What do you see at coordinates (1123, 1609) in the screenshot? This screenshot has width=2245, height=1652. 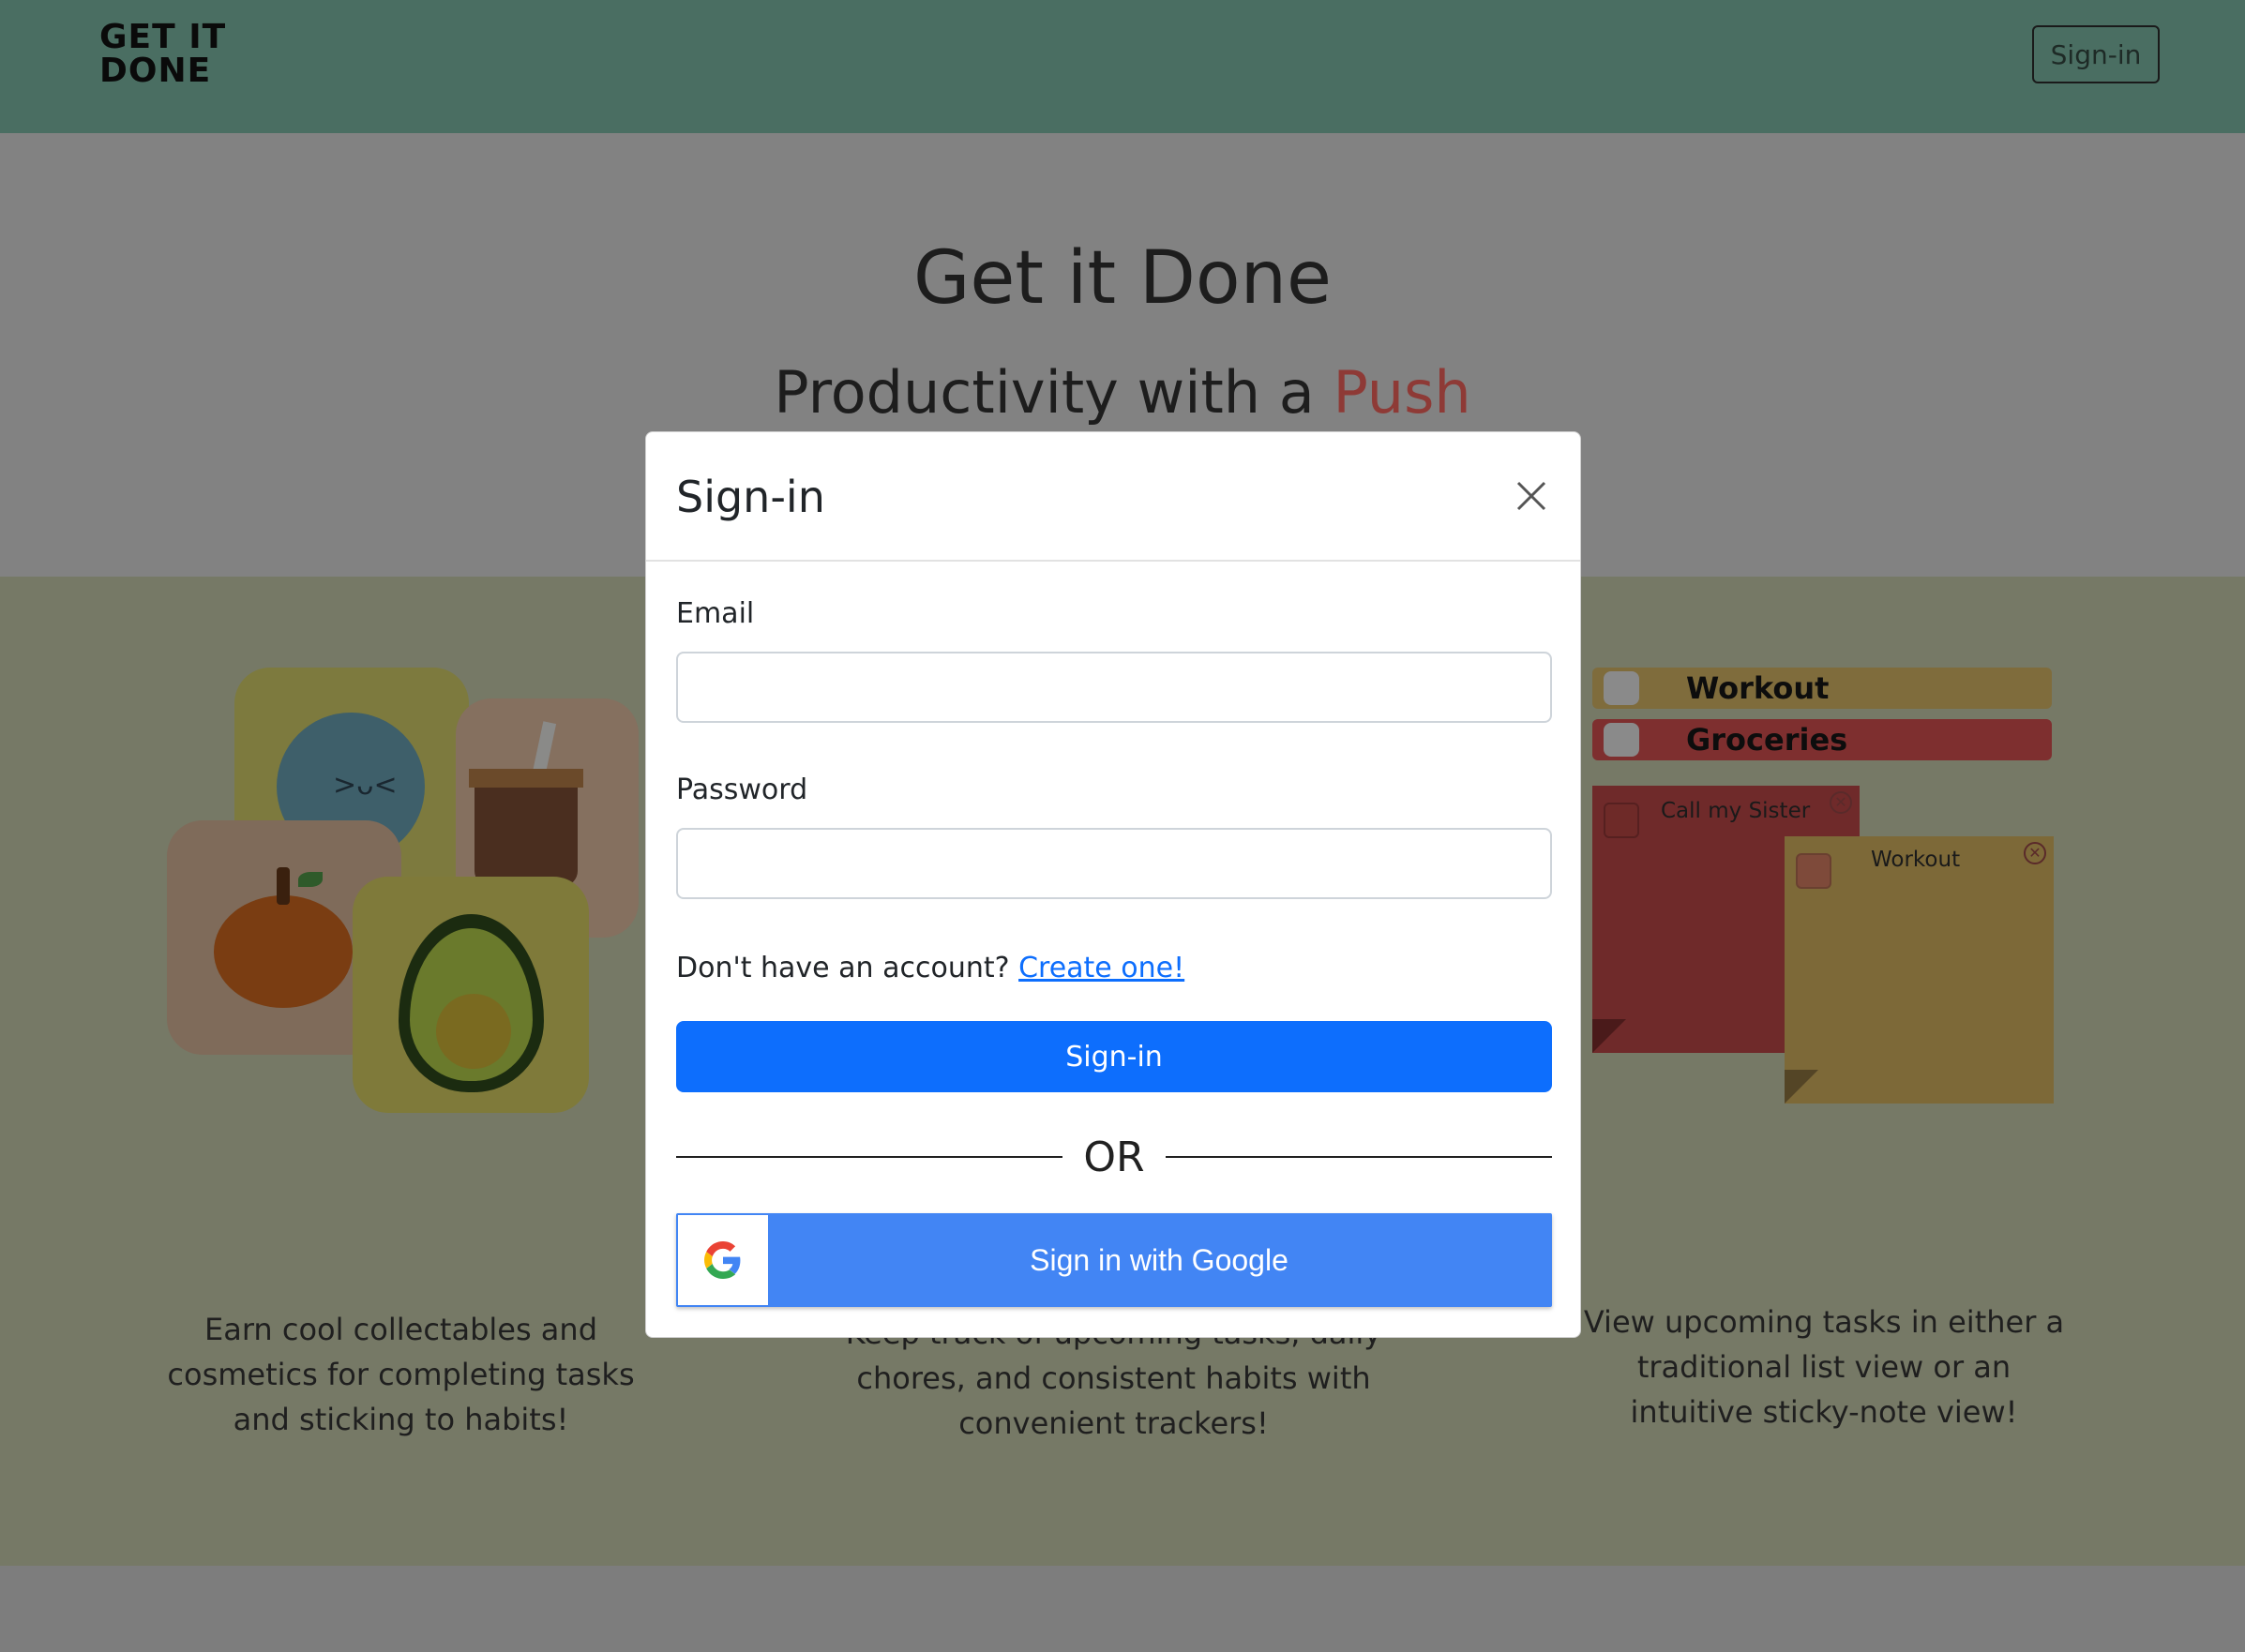 I see `footer-strip` at bounding box center [1123, 1609].